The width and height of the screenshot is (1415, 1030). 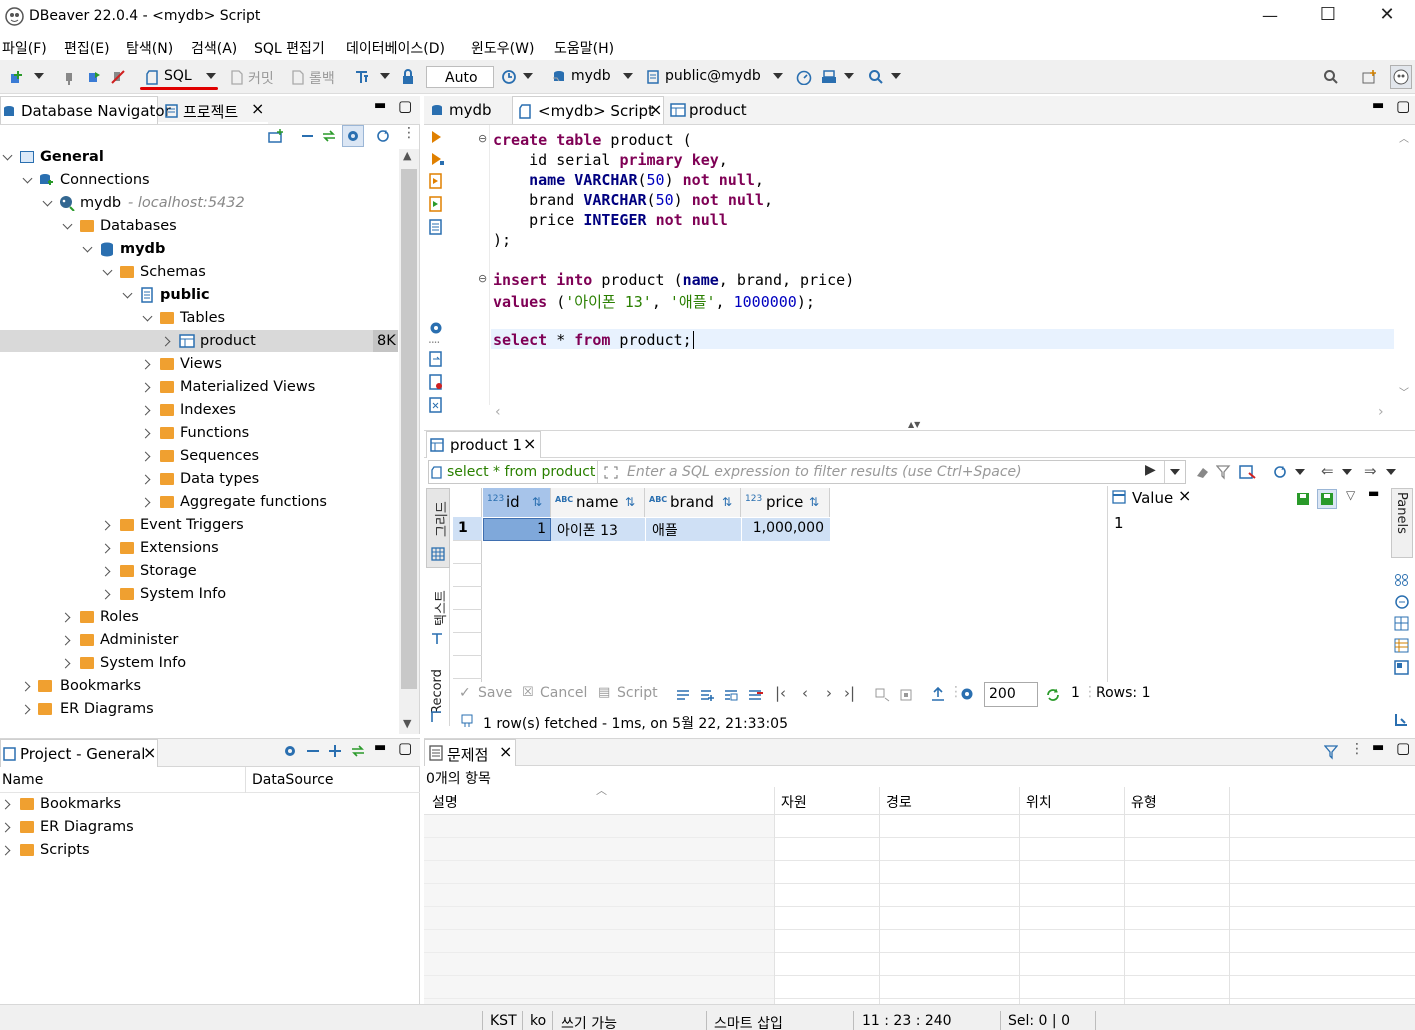 What do you see at coordinates (483, 444) in the screenshot?
I see `tab-product-1: product 1 ×` at bounding box center [483, 444].